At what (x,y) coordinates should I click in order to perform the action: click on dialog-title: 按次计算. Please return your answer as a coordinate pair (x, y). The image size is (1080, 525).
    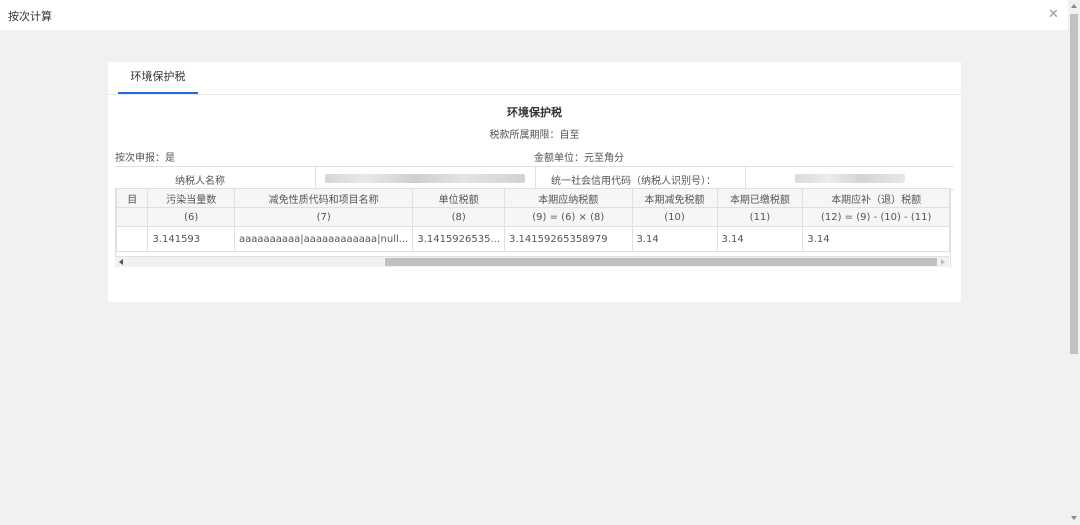
    Looking at the image, I should click on (30, 16).